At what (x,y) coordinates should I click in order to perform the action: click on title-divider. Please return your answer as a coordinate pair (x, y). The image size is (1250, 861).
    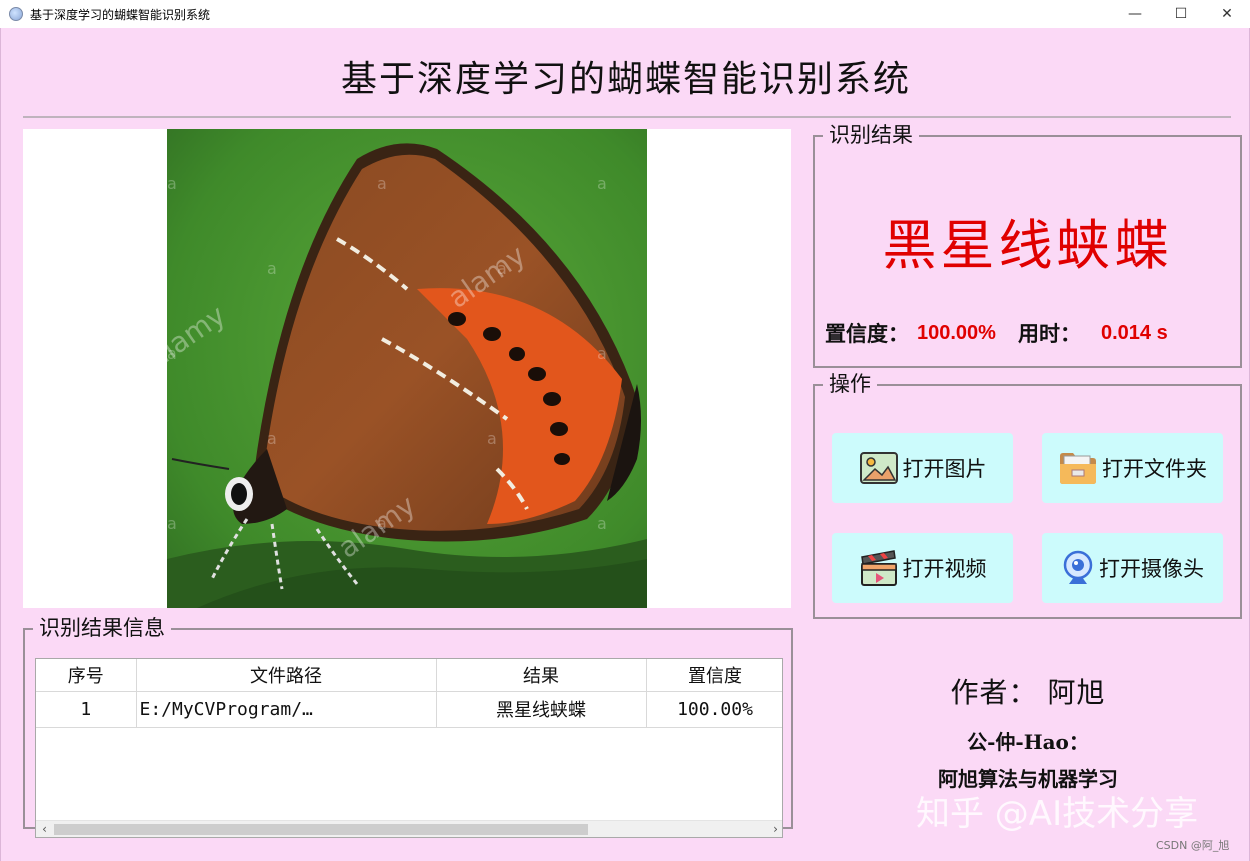
    Looking at the image, I should click on (627, 117).